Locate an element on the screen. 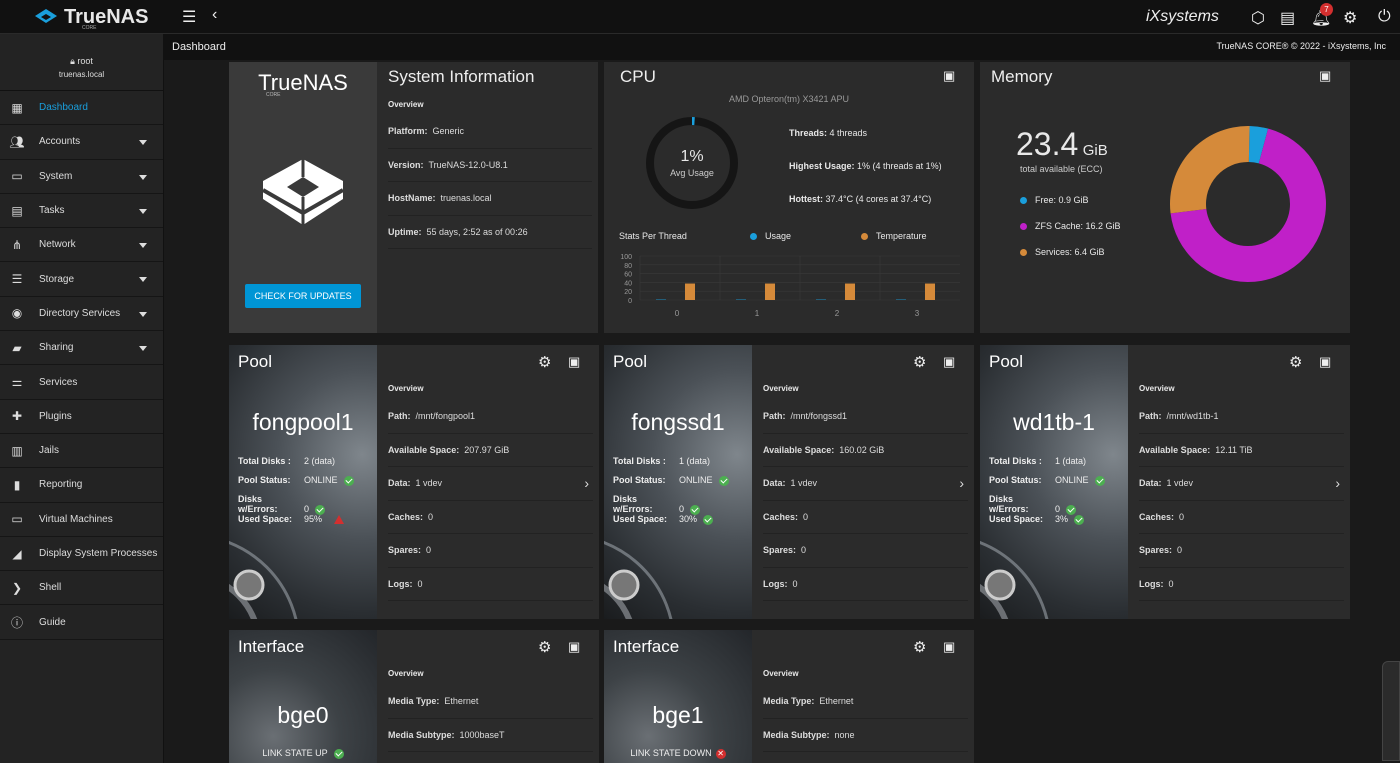 This screenshot has height=763, width=1400. stat-label: Total Disks : is located at coordinates (264, 461).